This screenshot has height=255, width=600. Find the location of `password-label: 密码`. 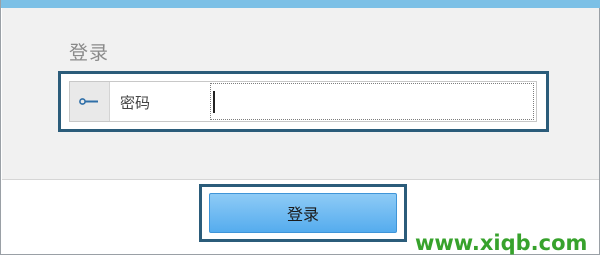

password-label: 密码 is located at coordinates (135, 103).